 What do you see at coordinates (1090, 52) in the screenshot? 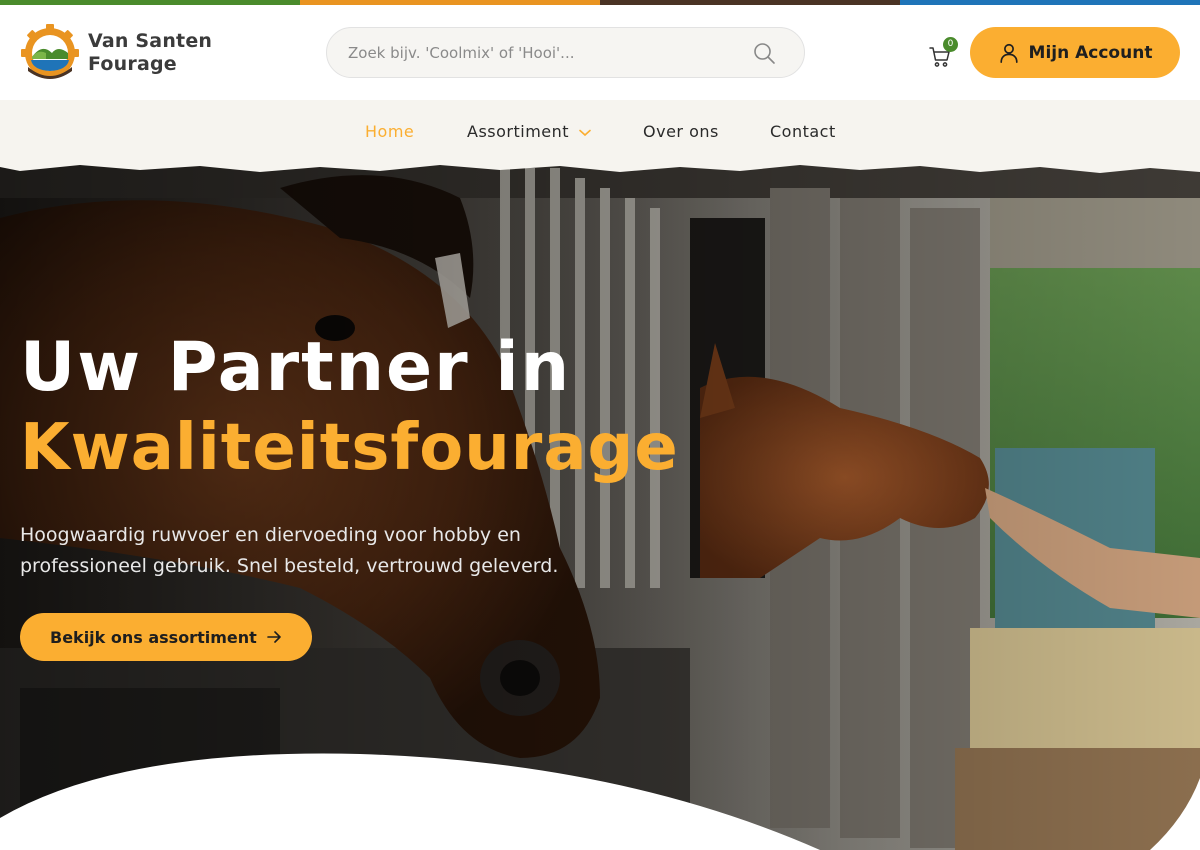
I see `my-account-label: Mijn Account` at bounding box center [1090, 52].